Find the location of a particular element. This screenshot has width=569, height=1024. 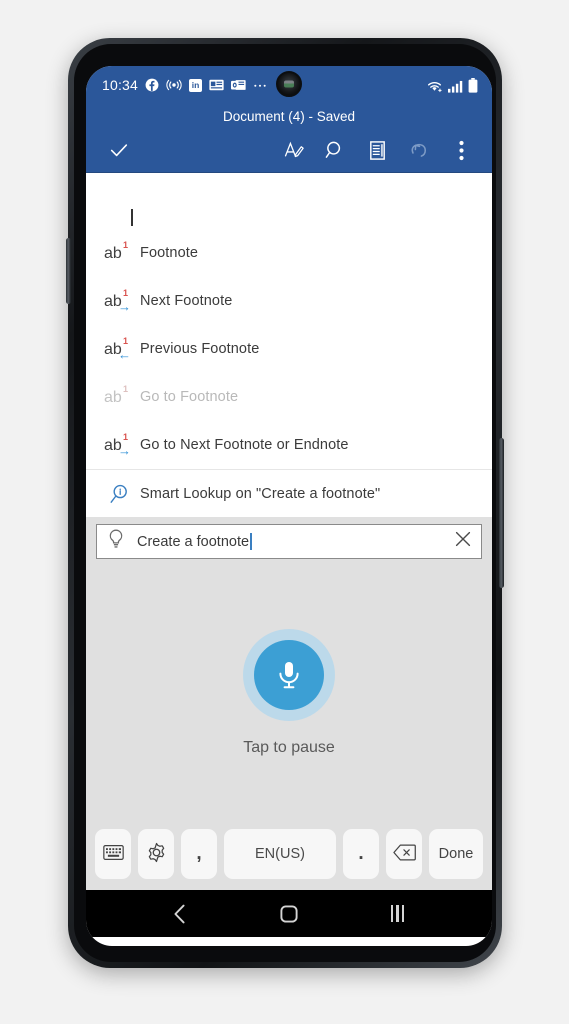

overflow-menu-icon is located at coordinates (461, 150).